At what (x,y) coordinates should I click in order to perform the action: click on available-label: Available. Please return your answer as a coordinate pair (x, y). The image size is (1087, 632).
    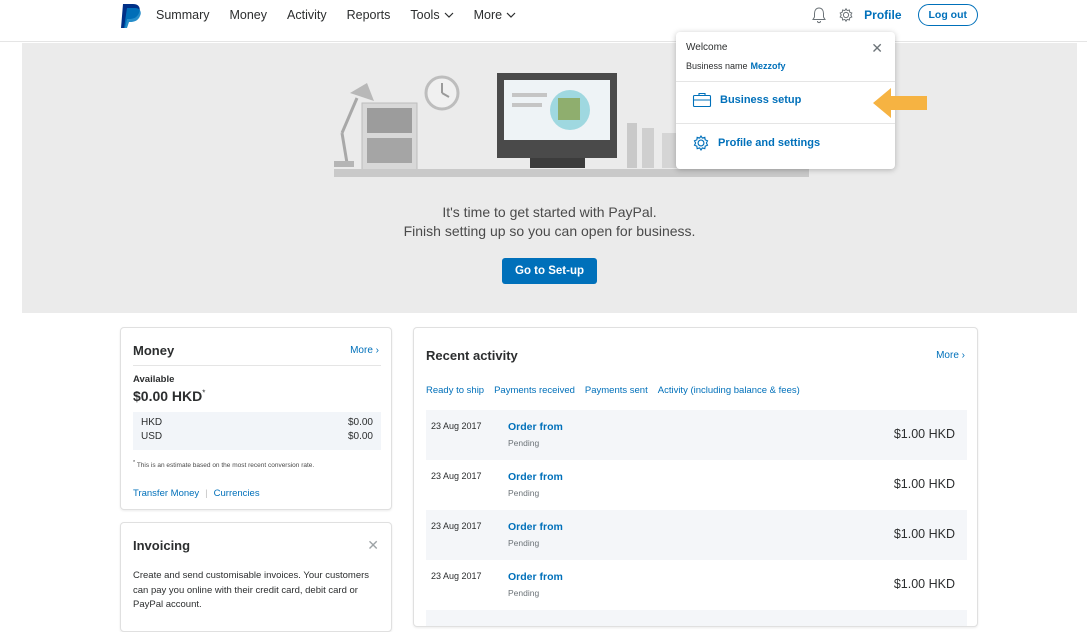
    Looking at the image, I should click on (154, 379).